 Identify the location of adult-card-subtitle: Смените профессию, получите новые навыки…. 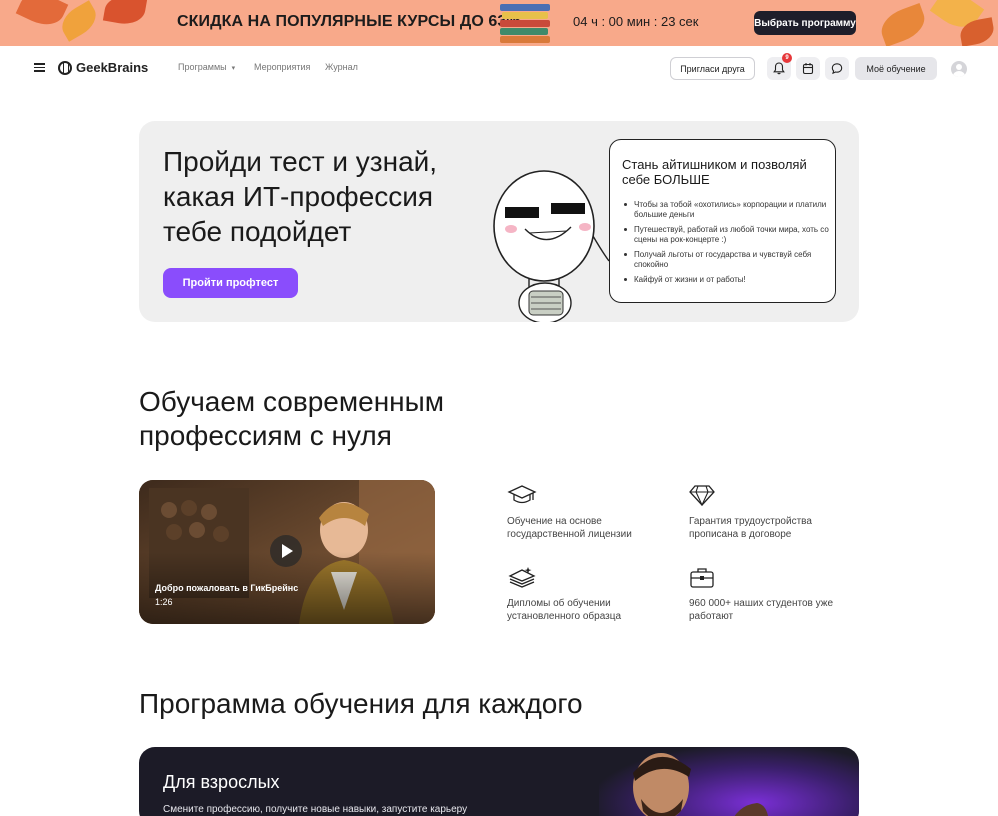
(315, 809).